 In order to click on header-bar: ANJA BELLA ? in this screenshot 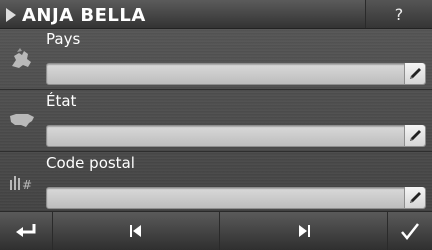, I will do `click(216, 14)`.